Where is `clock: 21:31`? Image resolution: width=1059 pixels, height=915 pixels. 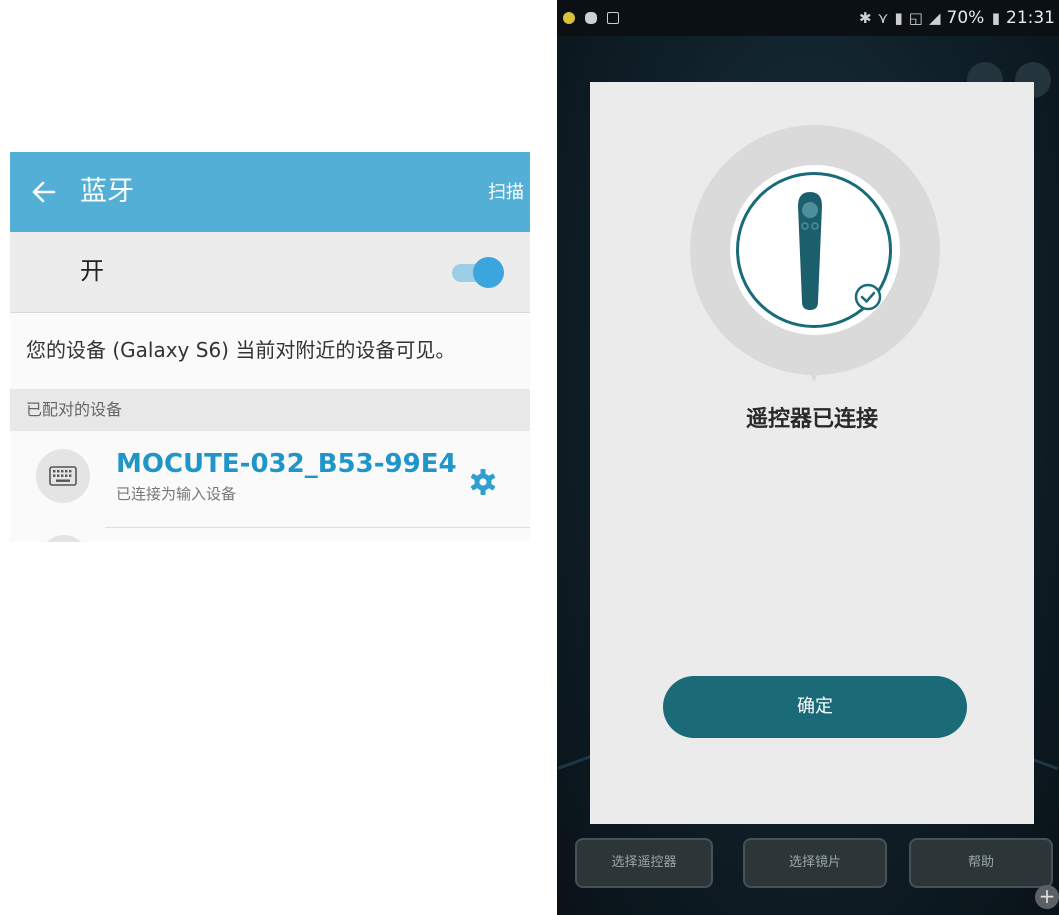
clock: 21:31 is located at coordinates (1030, 18).